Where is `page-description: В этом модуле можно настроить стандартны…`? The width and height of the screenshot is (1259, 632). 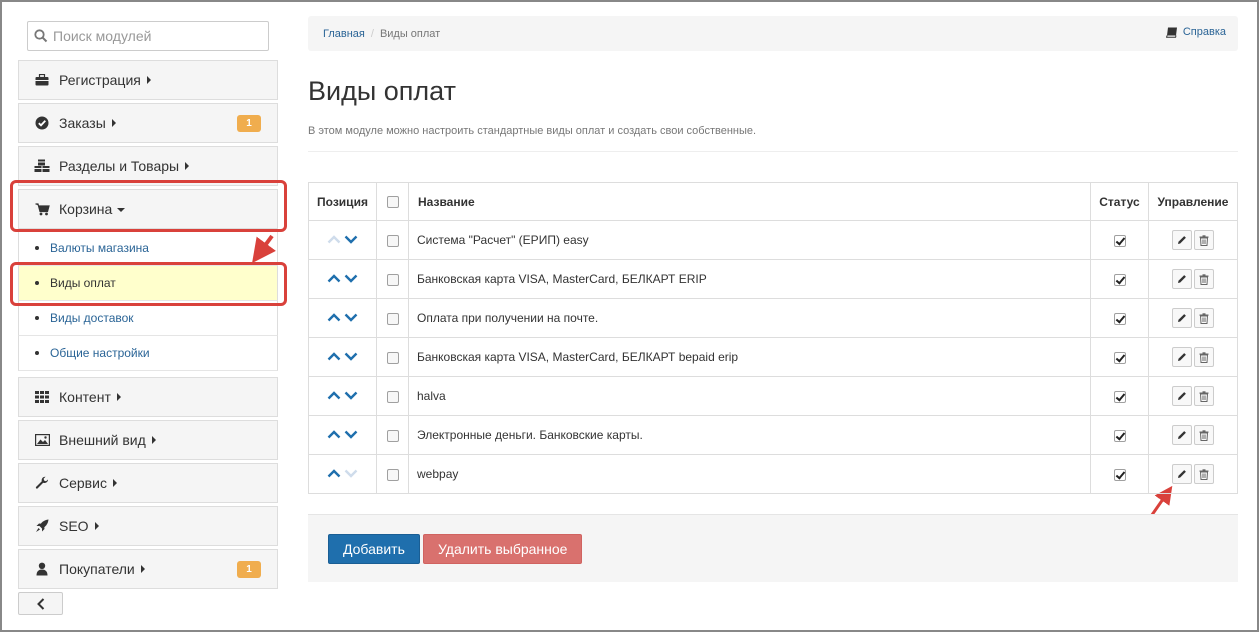
page-description: В этом модуле можно настроить стандартны… is located at coordinates (532, 131).